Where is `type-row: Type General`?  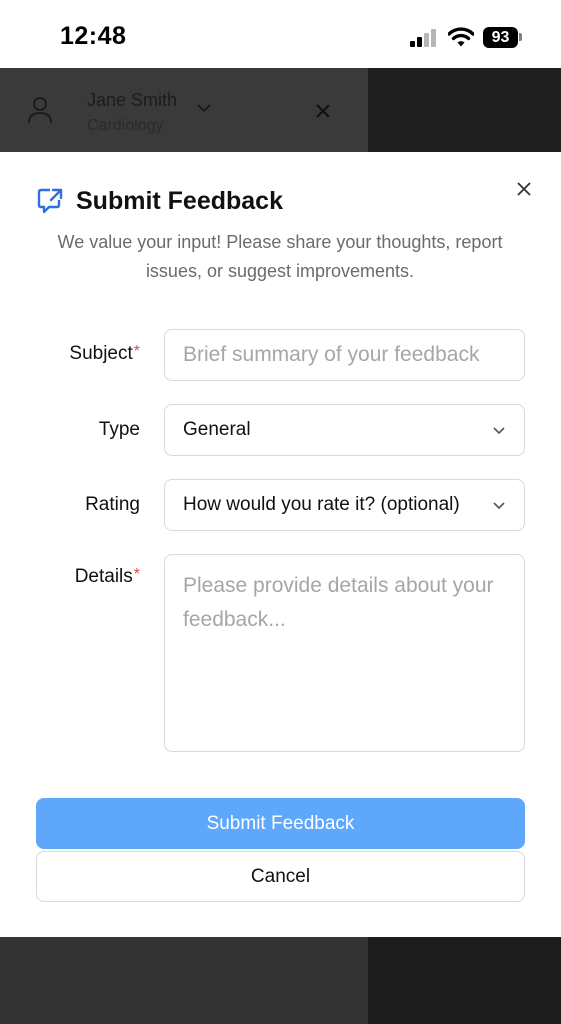 type-row: Type General is located at coordinates (280, 430).